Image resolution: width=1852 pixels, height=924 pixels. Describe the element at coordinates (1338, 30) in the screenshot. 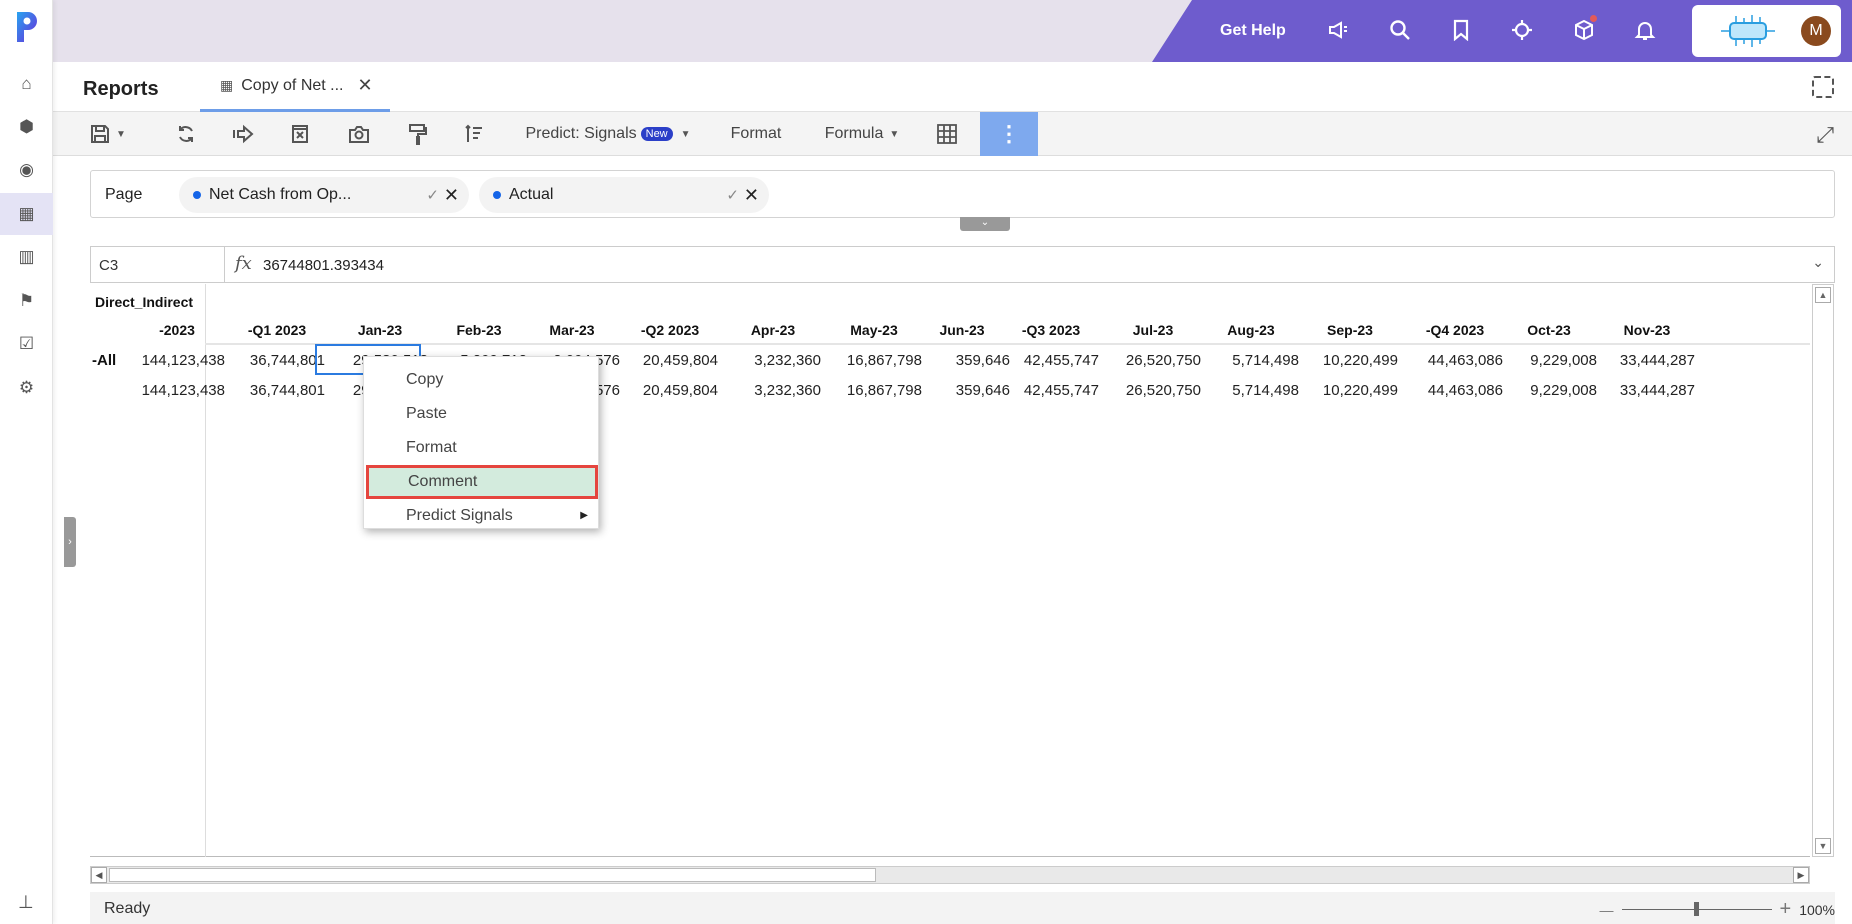

I see `megaphone-icon` at that location.